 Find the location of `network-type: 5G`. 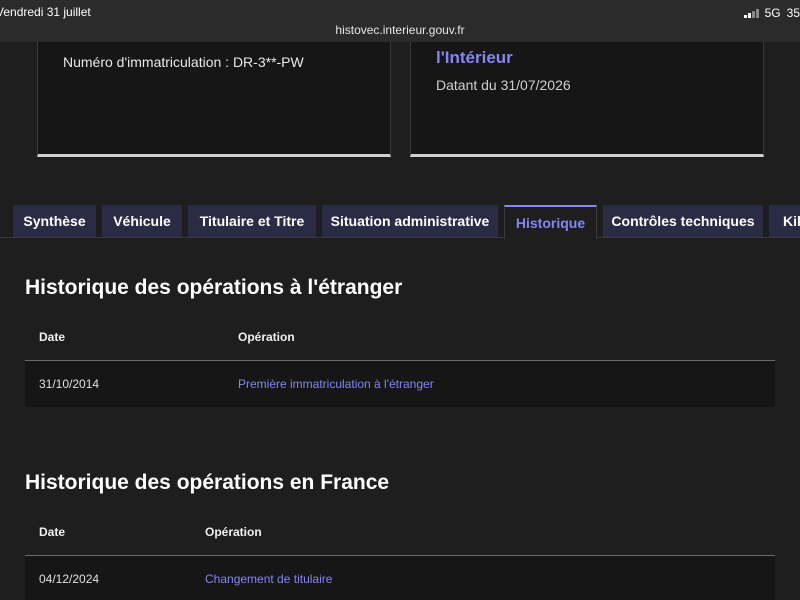

network-type: 5G is located at coordinates (772, 13).